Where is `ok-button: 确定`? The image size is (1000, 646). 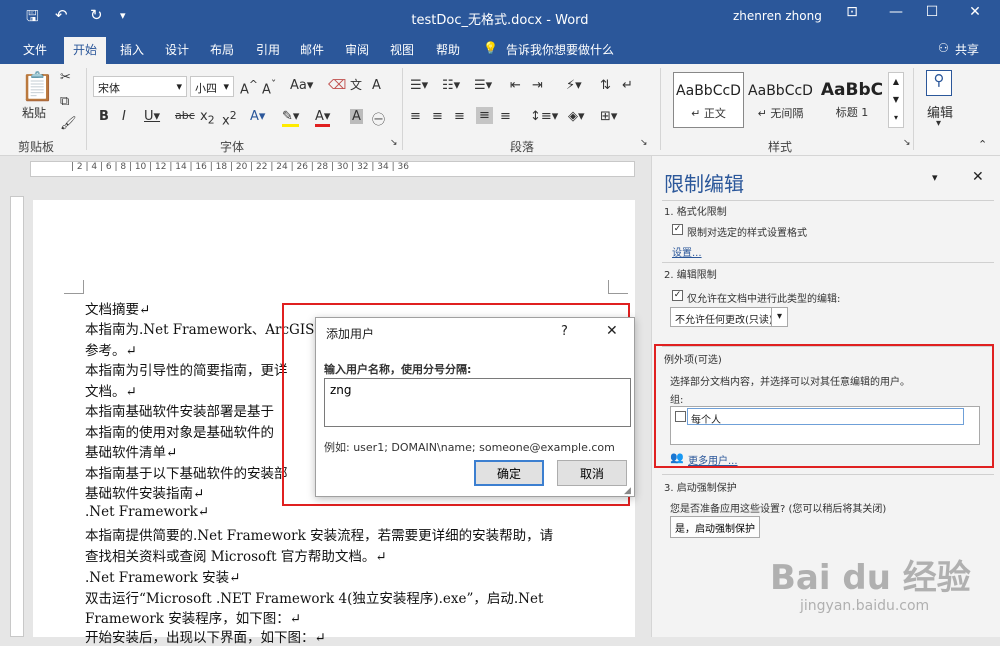
ok-button: 确定 is located at coordinates (509, 473).